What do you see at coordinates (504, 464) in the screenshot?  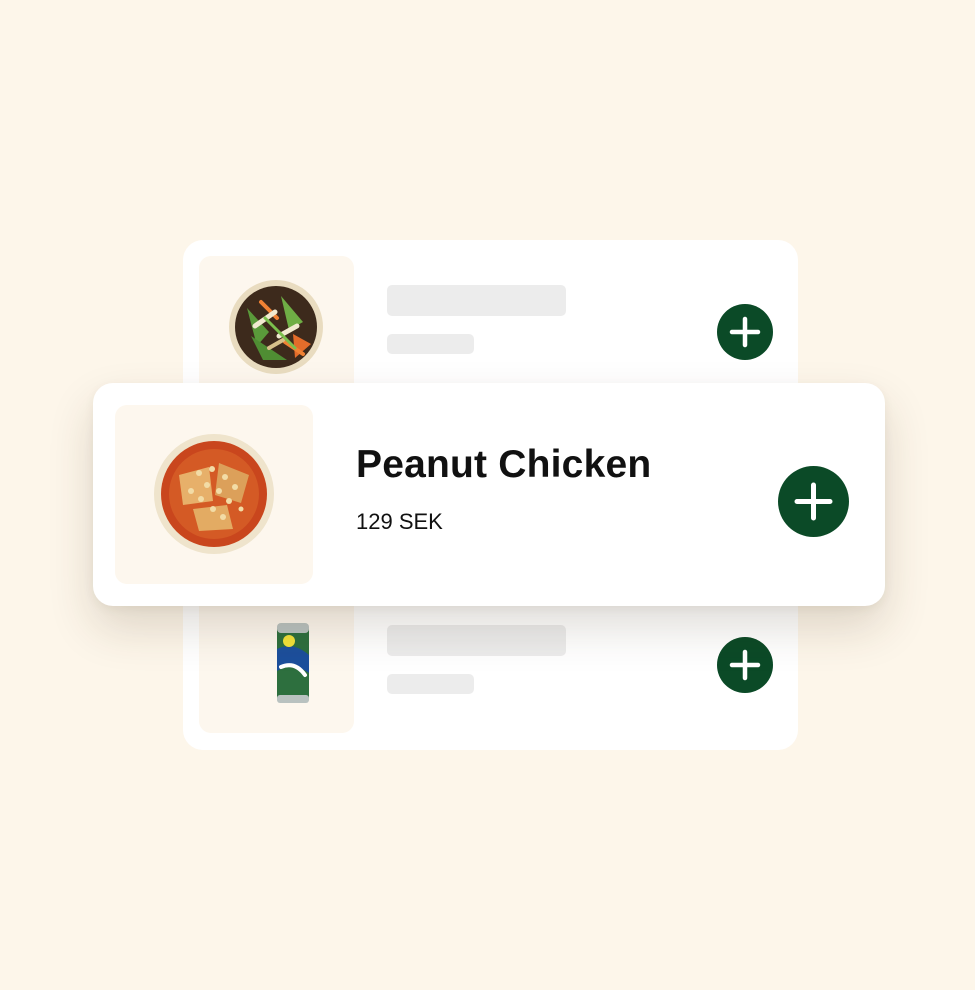 I see `item-name: Peanut Chicken` at bounding box center [504, 464].